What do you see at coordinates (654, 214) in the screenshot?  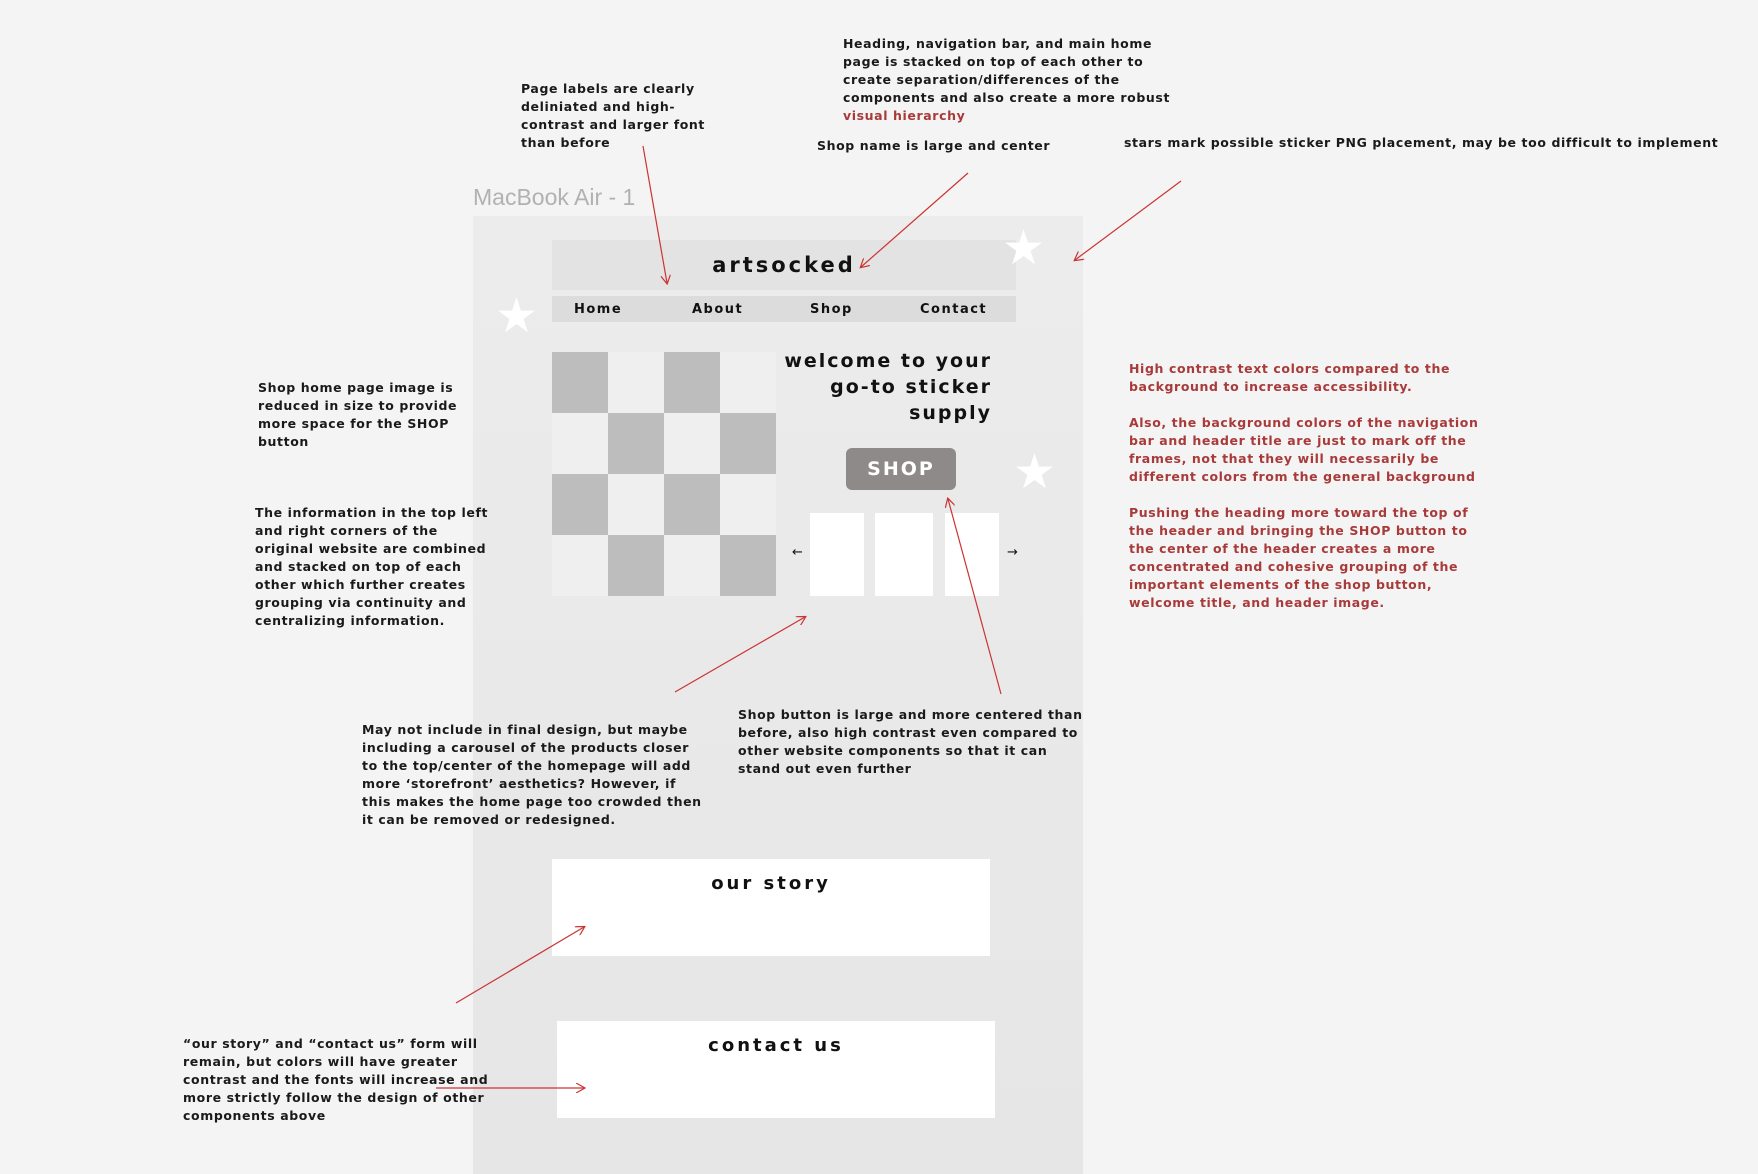 I see `arrow-page-labels` at bounding box center [654, 214].